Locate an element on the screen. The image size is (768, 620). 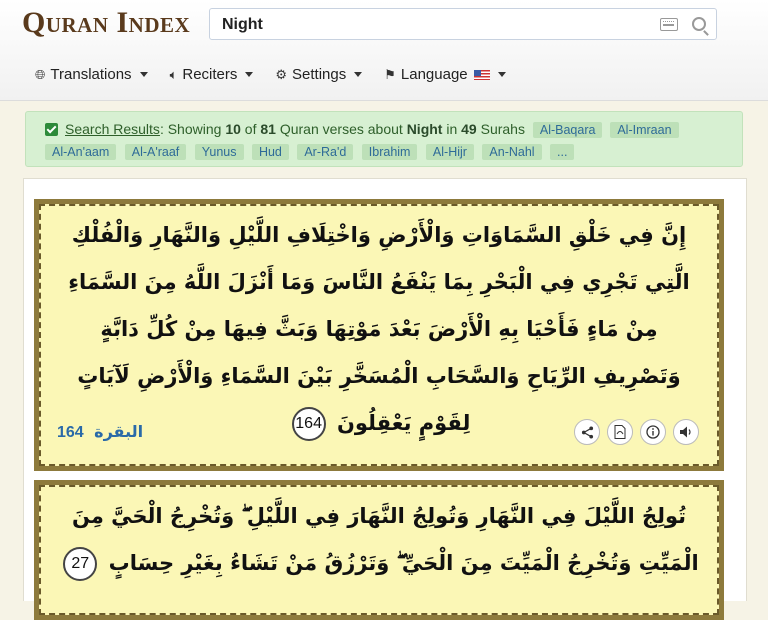
ayah-number: 27 is located at coordinates (80, 564).